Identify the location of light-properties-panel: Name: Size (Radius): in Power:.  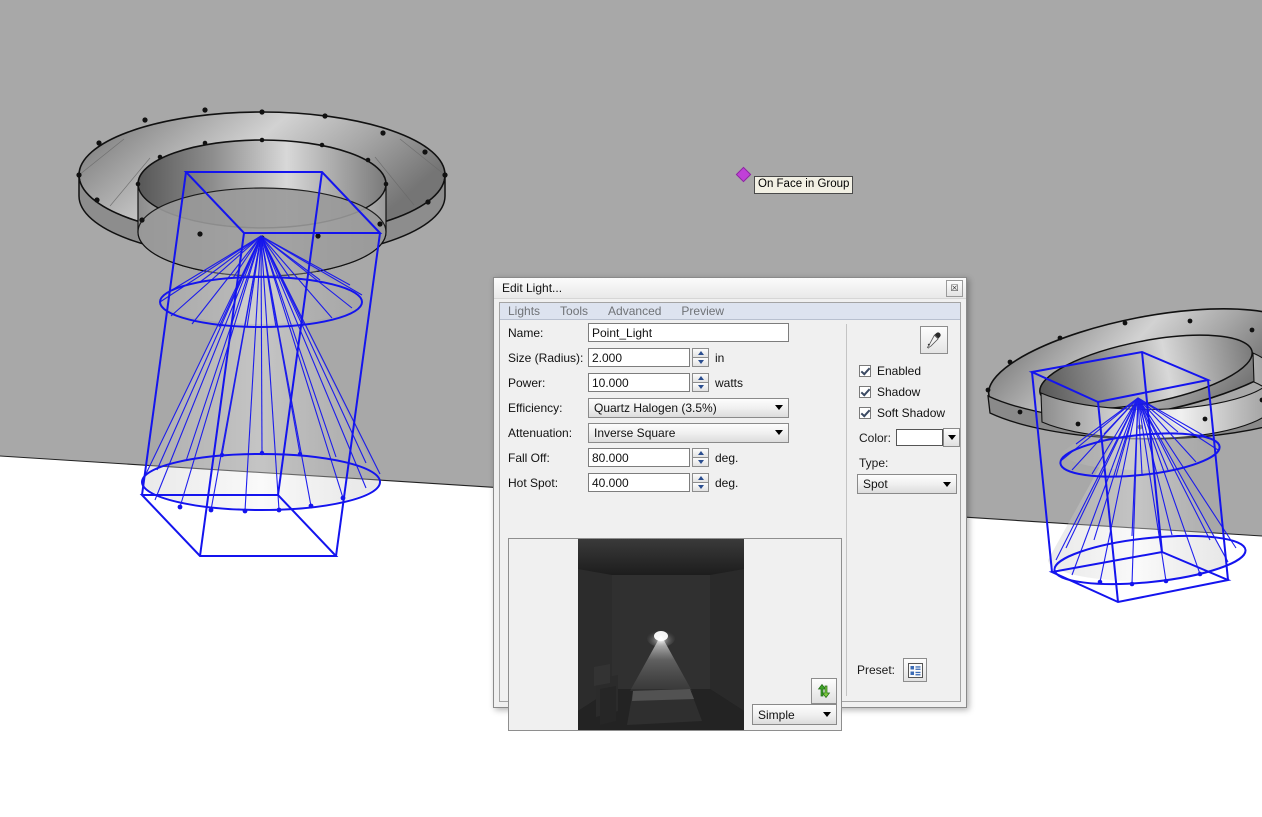
(673, 525).